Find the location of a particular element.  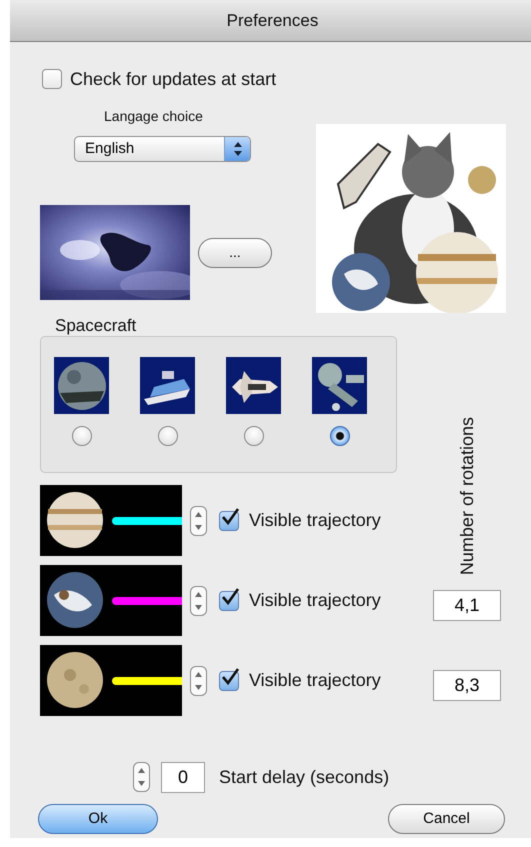

rotations-field: 4,1 is located at coordinates (467, 605).